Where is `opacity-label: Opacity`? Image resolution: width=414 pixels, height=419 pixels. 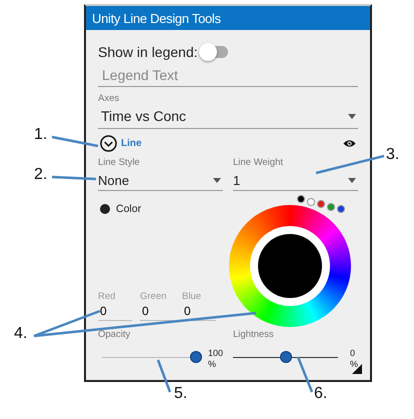 opacity-label: Opacity is located at coordinates (115, 334).